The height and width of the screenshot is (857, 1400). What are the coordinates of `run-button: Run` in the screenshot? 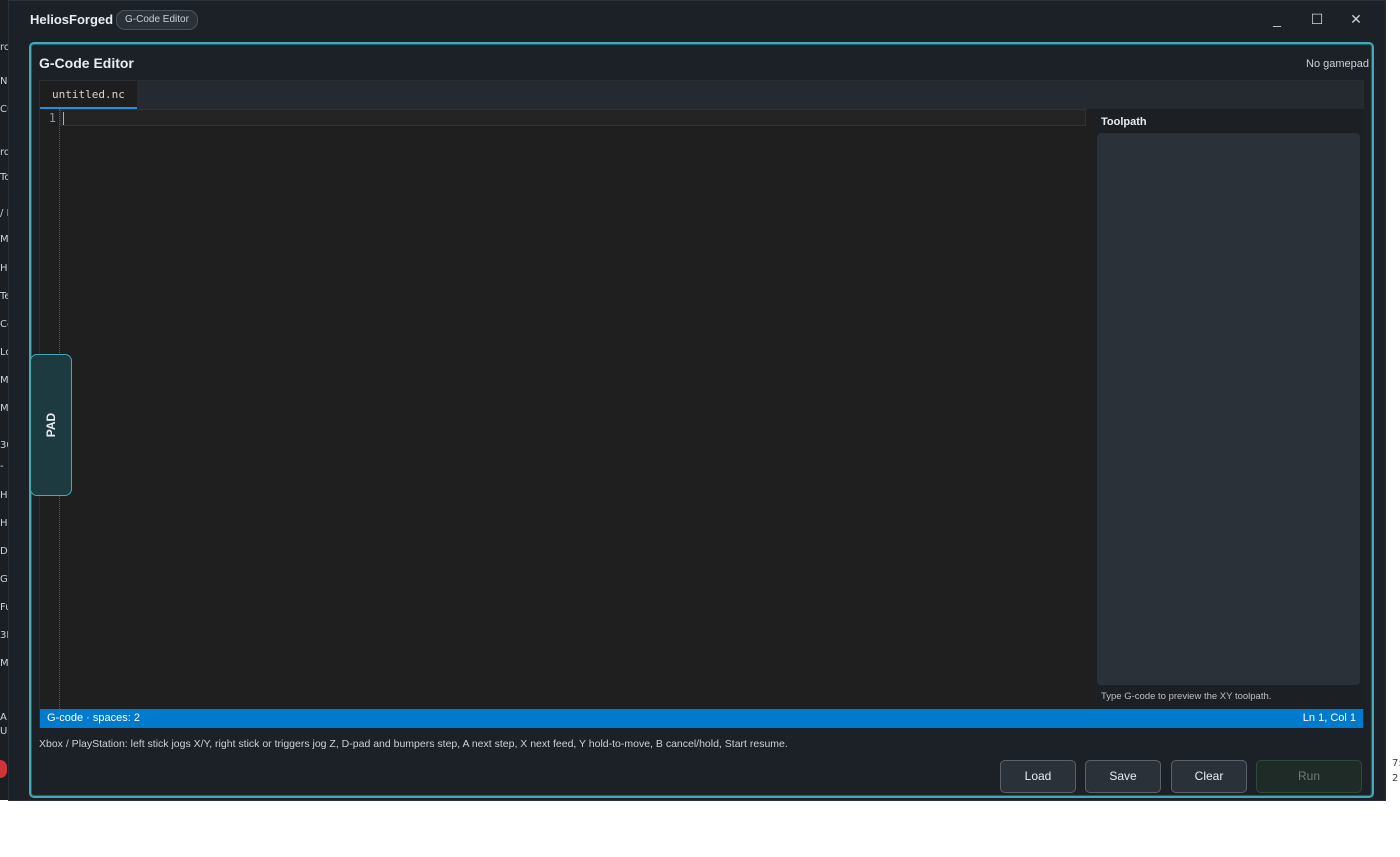 It's located at (1309, 776).